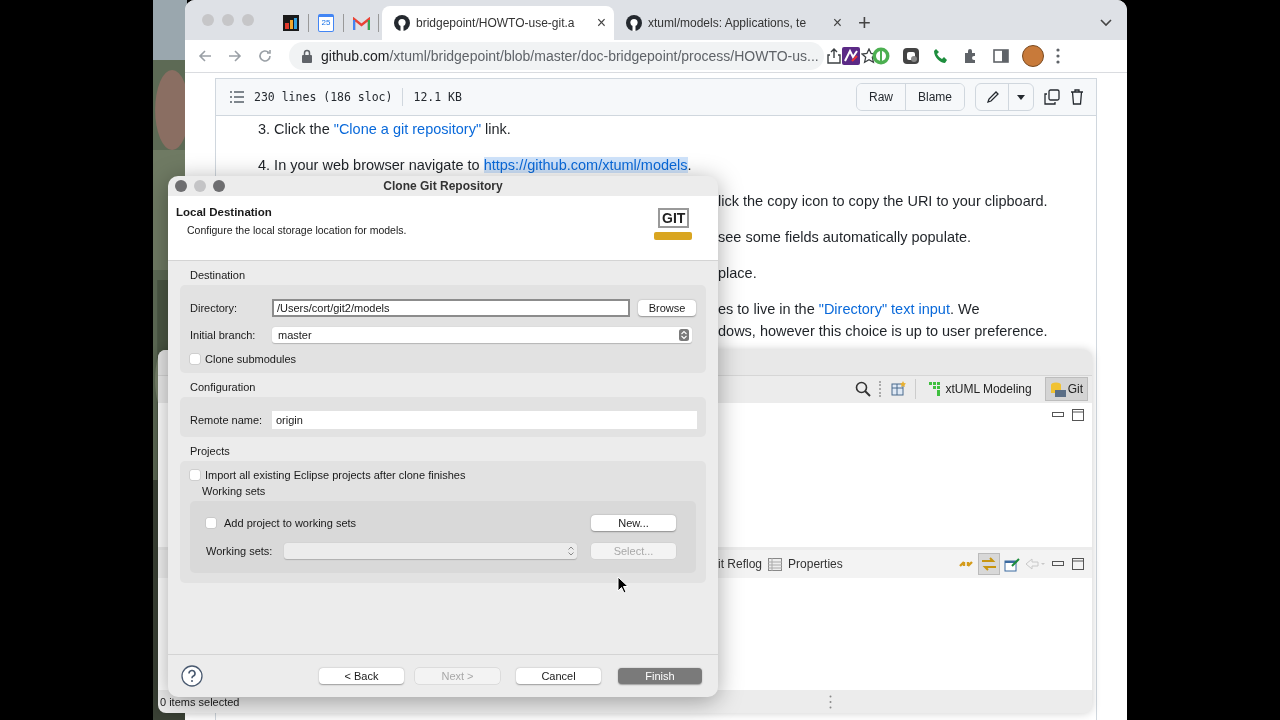 The height and width of the screenshot is (720, 1280). What do you see at coordinates (660, 676) in the screenshot?
I see `dialog-button: Finish` at bounding box center [660, 676].